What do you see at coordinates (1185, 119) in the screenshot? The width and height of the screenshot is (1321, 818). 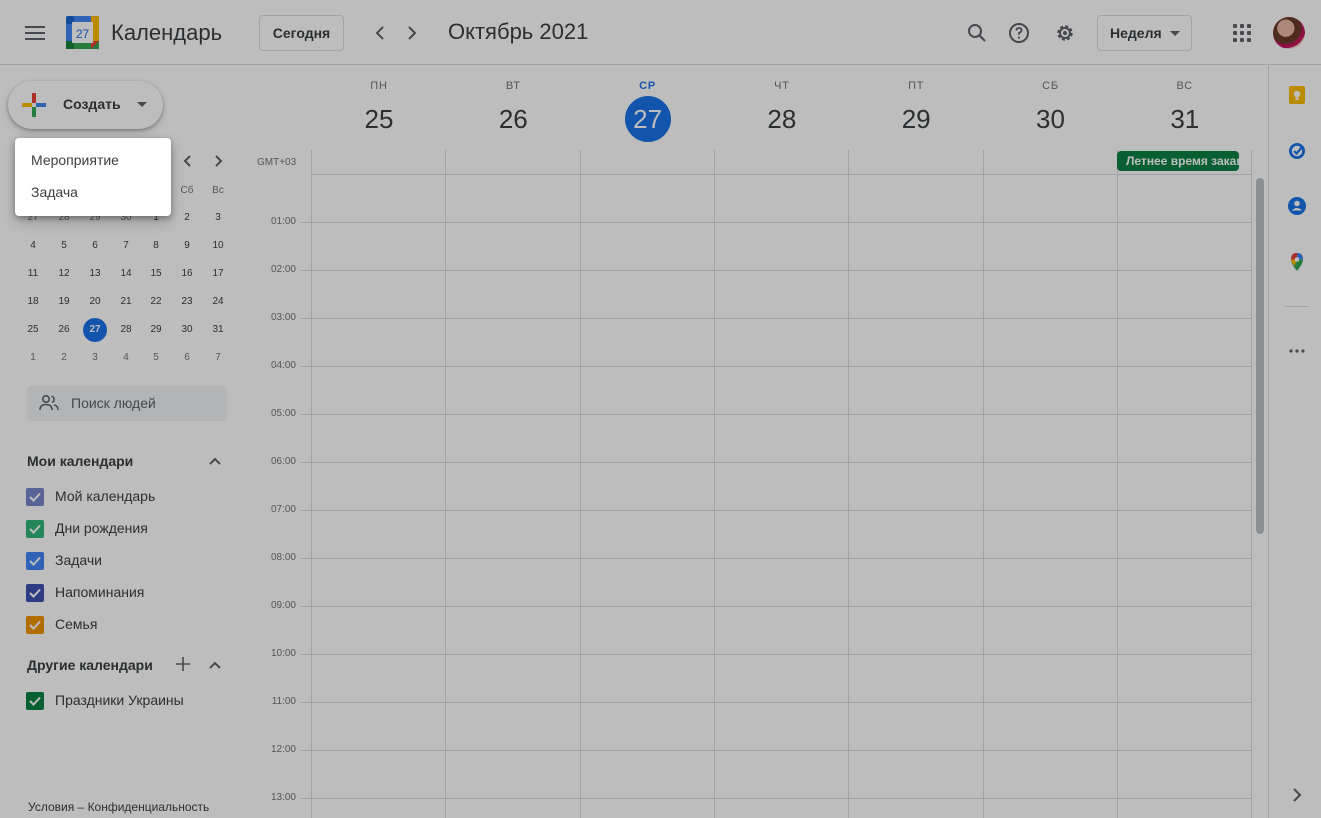 I see `day-number: 31` at bounding box center [1185, 119].